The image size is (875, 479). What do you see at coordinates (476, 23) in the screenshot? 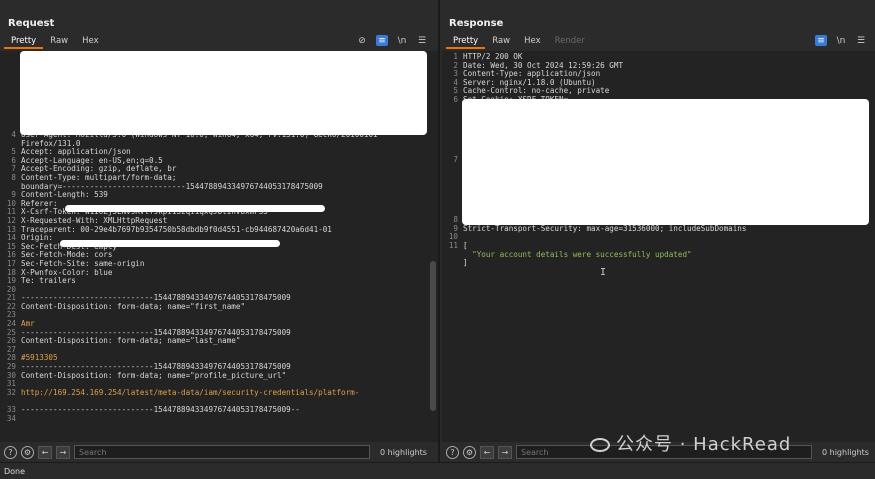
I see `response-title: Response` at bounding box center [476, 23].